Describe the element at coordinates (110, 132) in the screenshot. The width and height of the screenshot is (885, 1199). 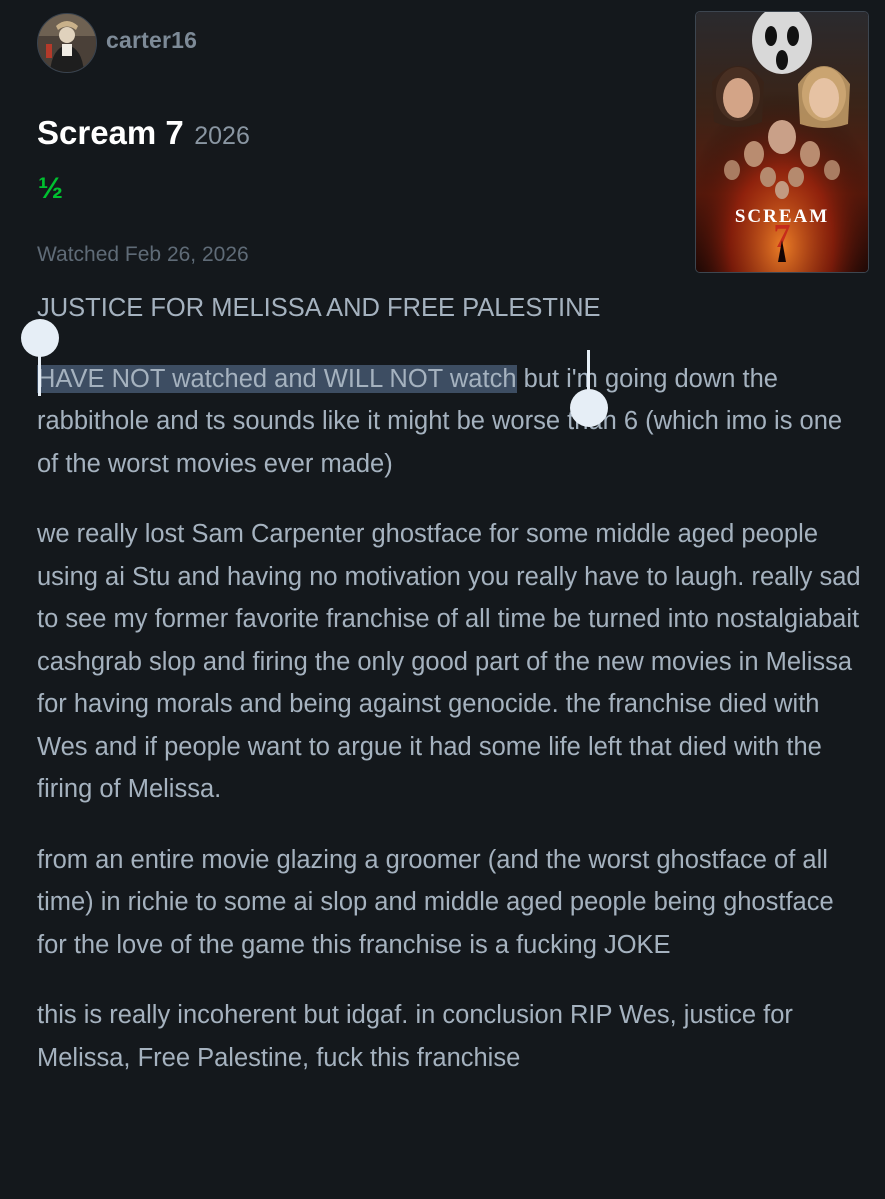
I see `film-title: Scream 7` at that location.